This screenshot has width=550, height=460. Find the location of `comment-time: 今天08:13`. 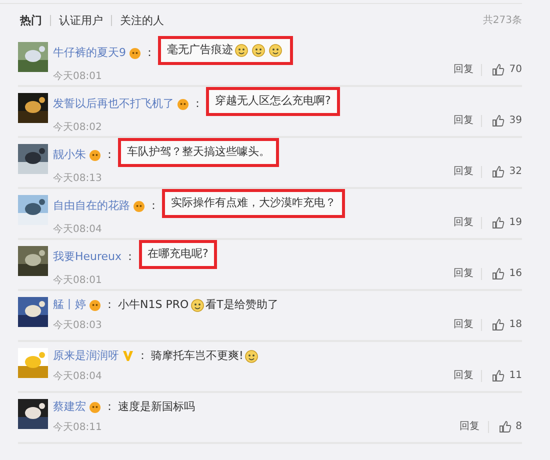

comment-time: 今天08:13 is located at coordinates (78, 179).